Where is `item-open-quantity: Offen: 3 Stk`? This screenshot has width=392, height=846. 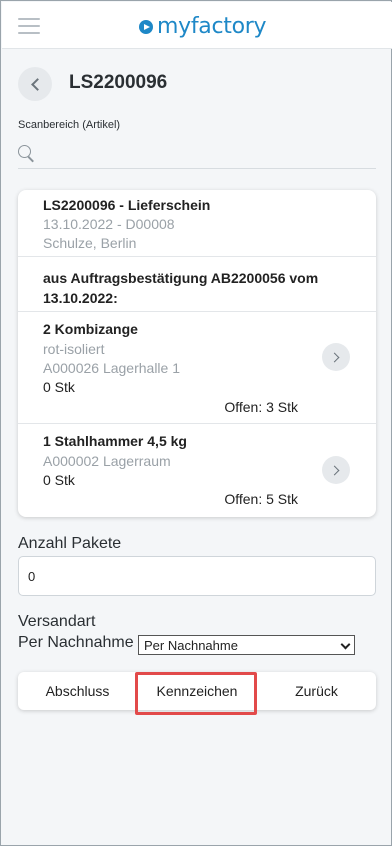
item-open-quantity: Offen: 3 Stk is located at coordinates (261, 407).